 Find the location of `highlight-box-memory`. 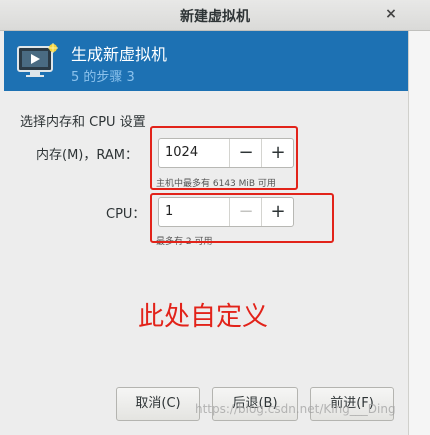

highlight-box-memory is located at coordinates (224, 158).